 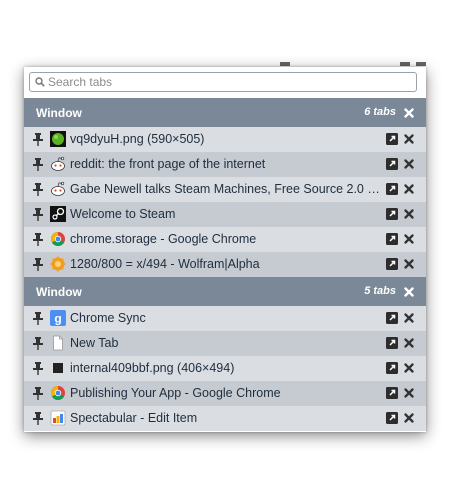 What do you see at coordinates (58, 368) in the screenshot?
I see `black-square-icon` at bounding box center [58, 368].